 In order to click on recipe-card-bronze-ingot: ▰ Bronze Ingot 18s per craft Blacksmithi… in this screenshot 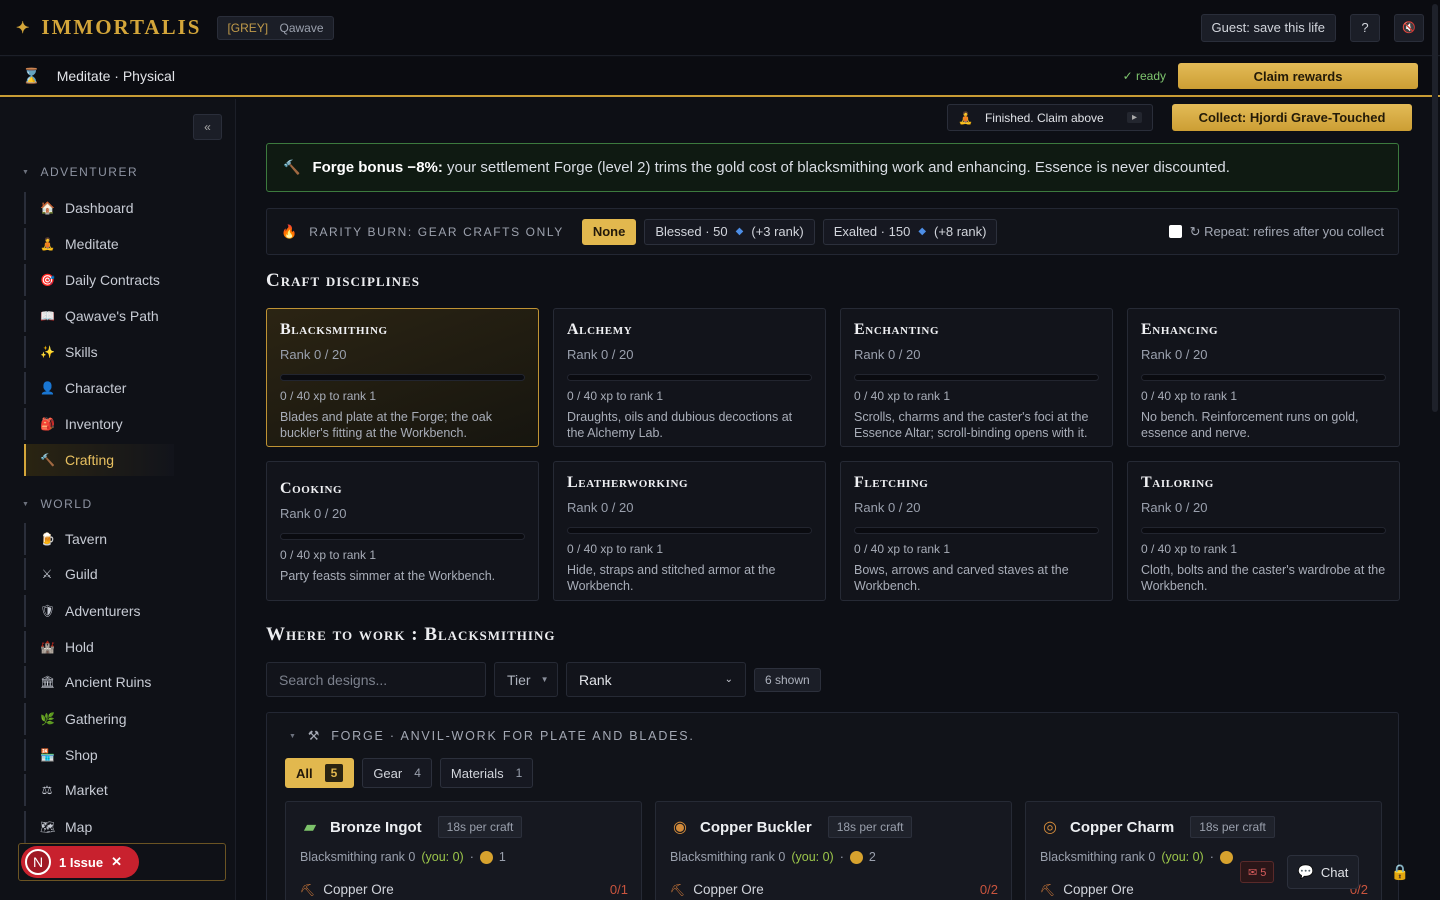, I will do `click(463, 850)`.